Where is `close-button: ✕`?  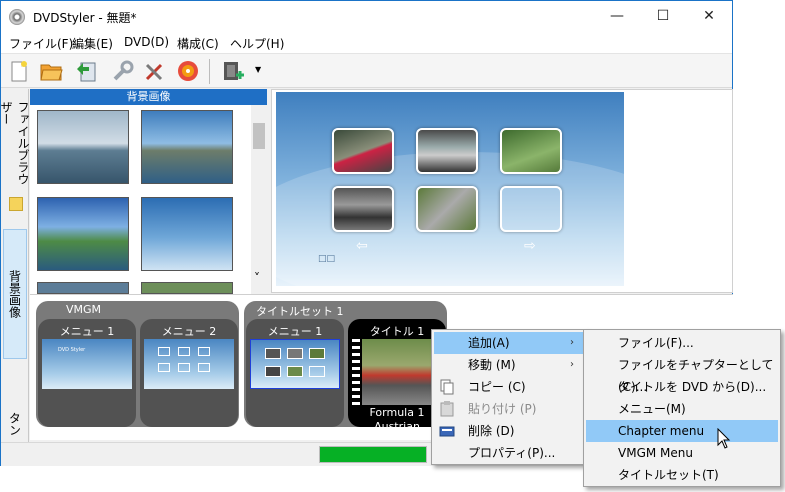 close-button: ✕ is located at coordinates (709, 16).